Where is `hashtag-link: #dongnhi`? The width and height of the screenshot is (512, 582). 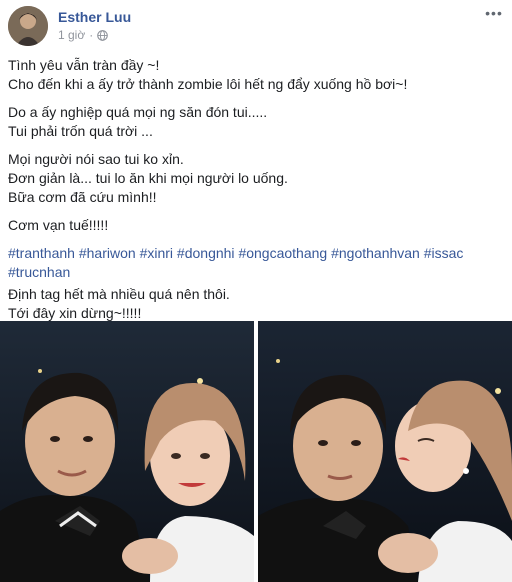 hashtag-link: #dongnhi is located at coordinates (206, 253).